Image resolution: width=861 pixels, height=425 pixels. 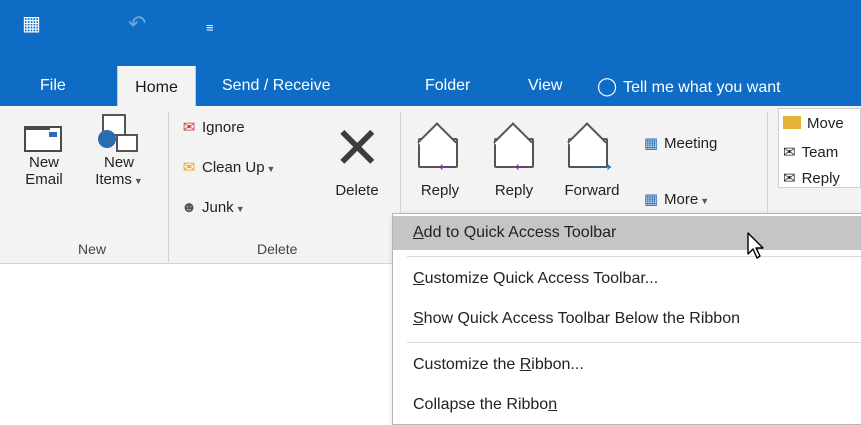 I want to click on delete-button: Delete, so click(x=357, y=190).